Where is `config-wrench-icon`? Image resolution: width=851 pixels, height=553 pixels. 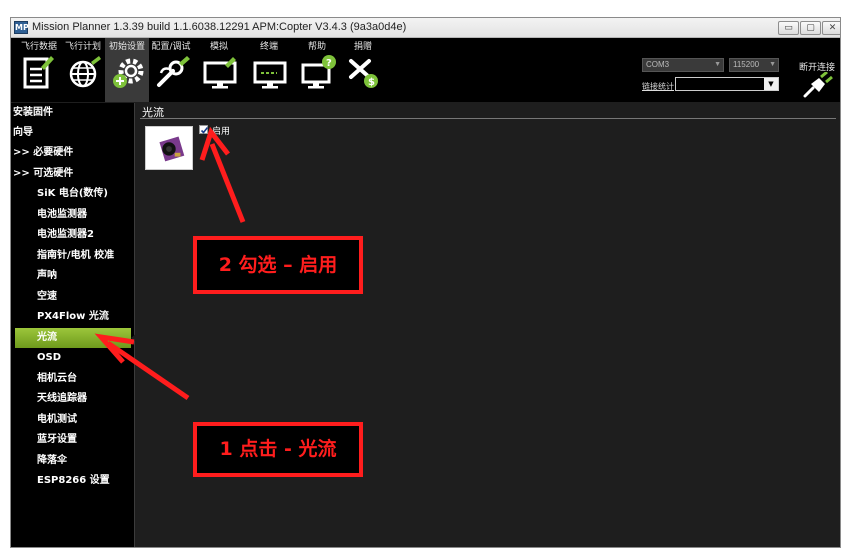
config-wrench-icon is located at coordinates (173, 71).